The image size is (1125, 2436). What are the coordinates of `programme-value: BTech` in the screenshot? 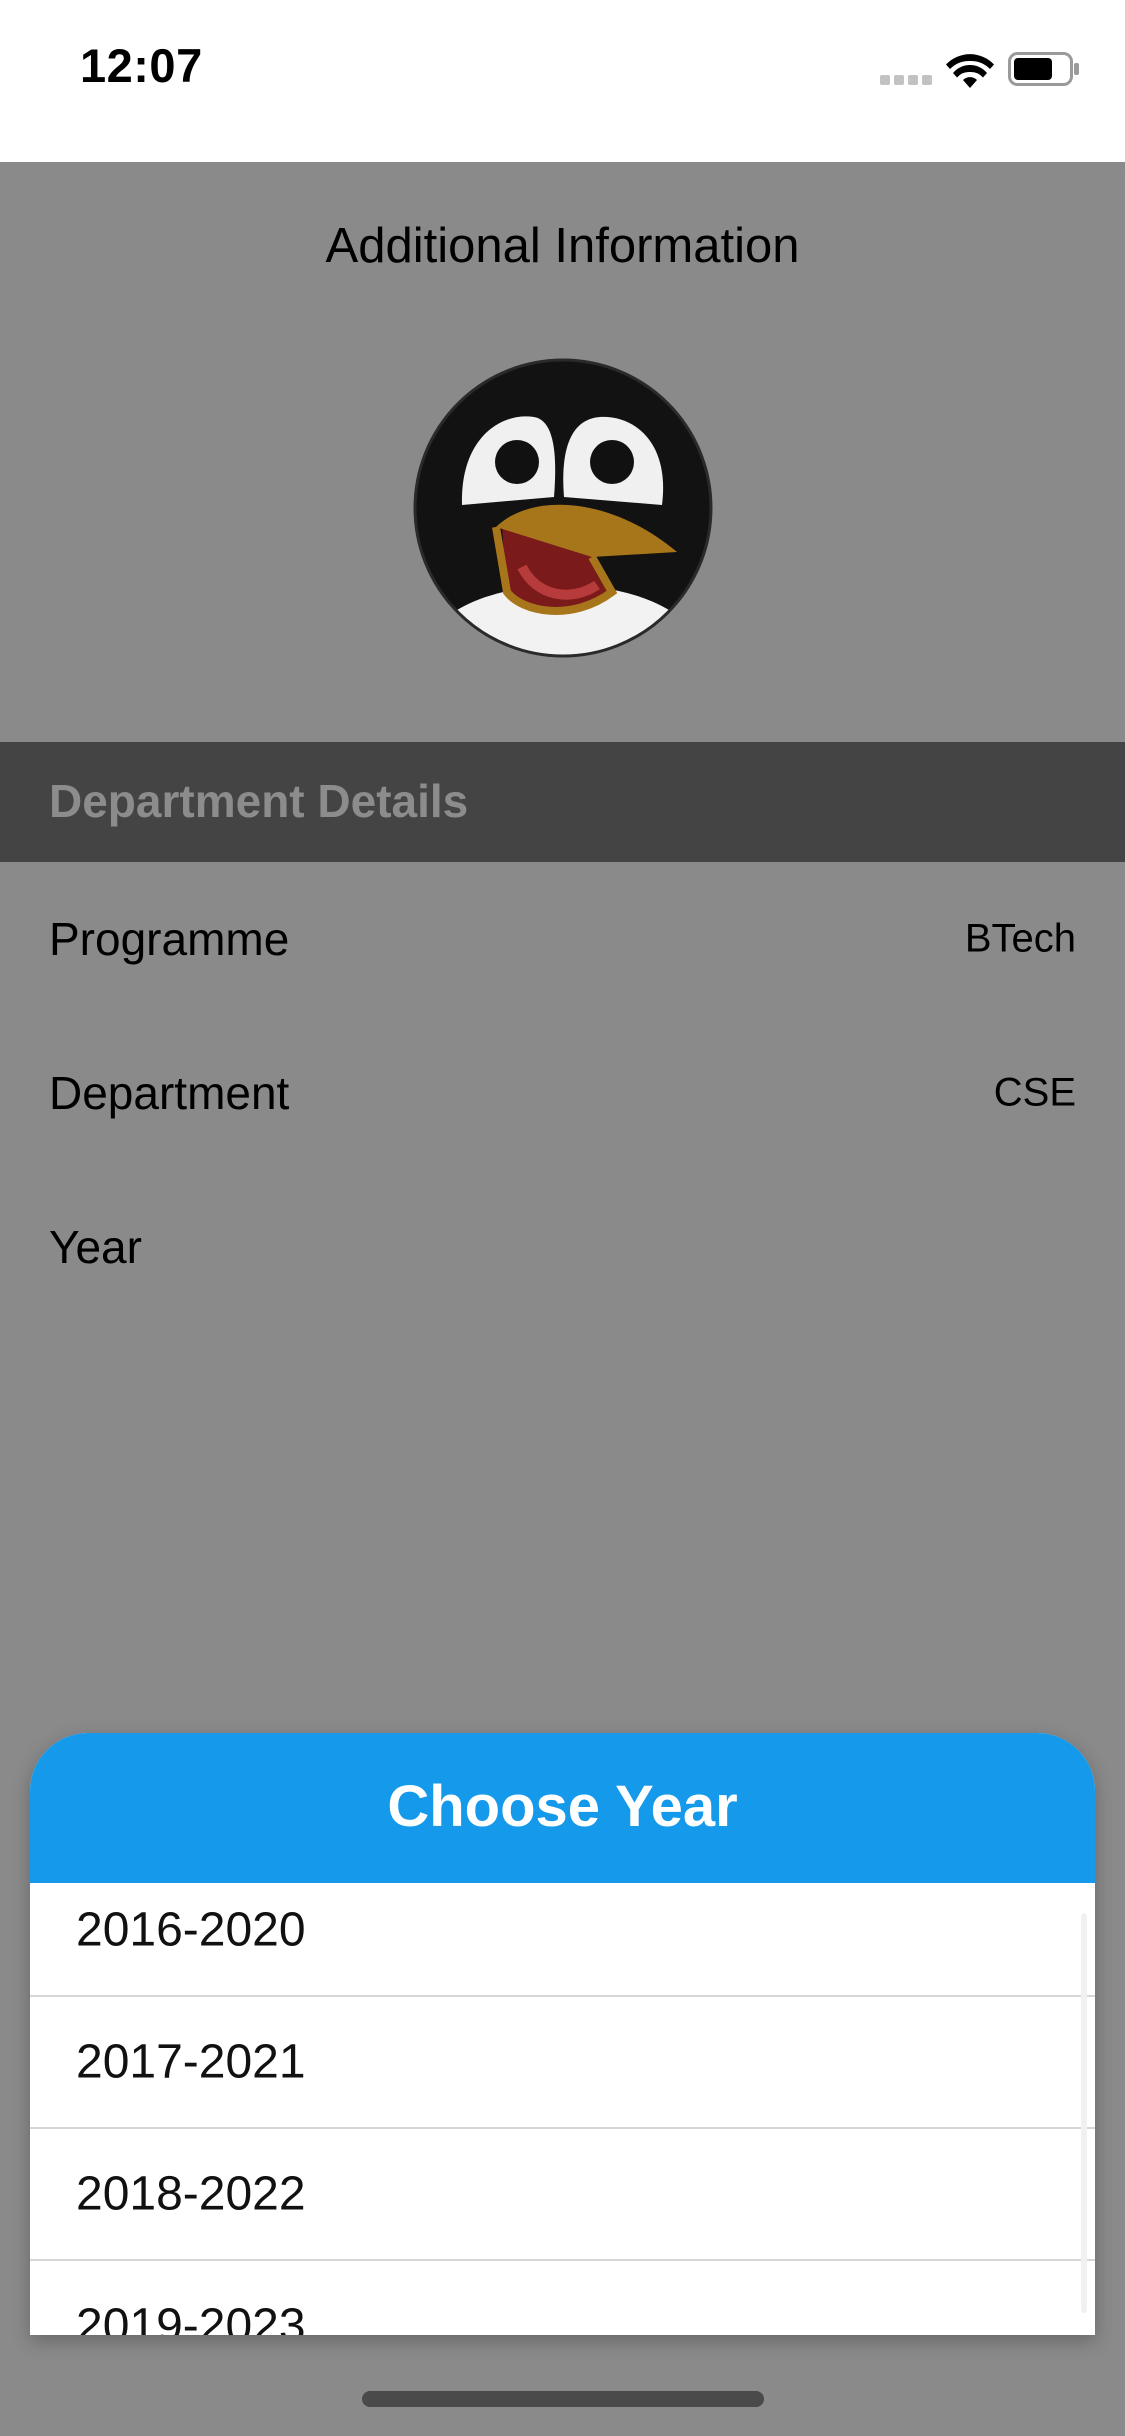 It's located at (1020, 938).